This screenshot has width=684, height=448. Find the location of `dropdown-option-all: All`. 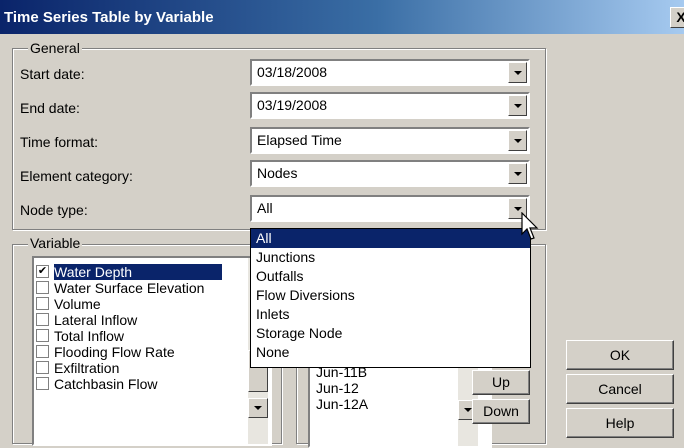

dropdown-option-all: All is located at coordinates (390, 238).